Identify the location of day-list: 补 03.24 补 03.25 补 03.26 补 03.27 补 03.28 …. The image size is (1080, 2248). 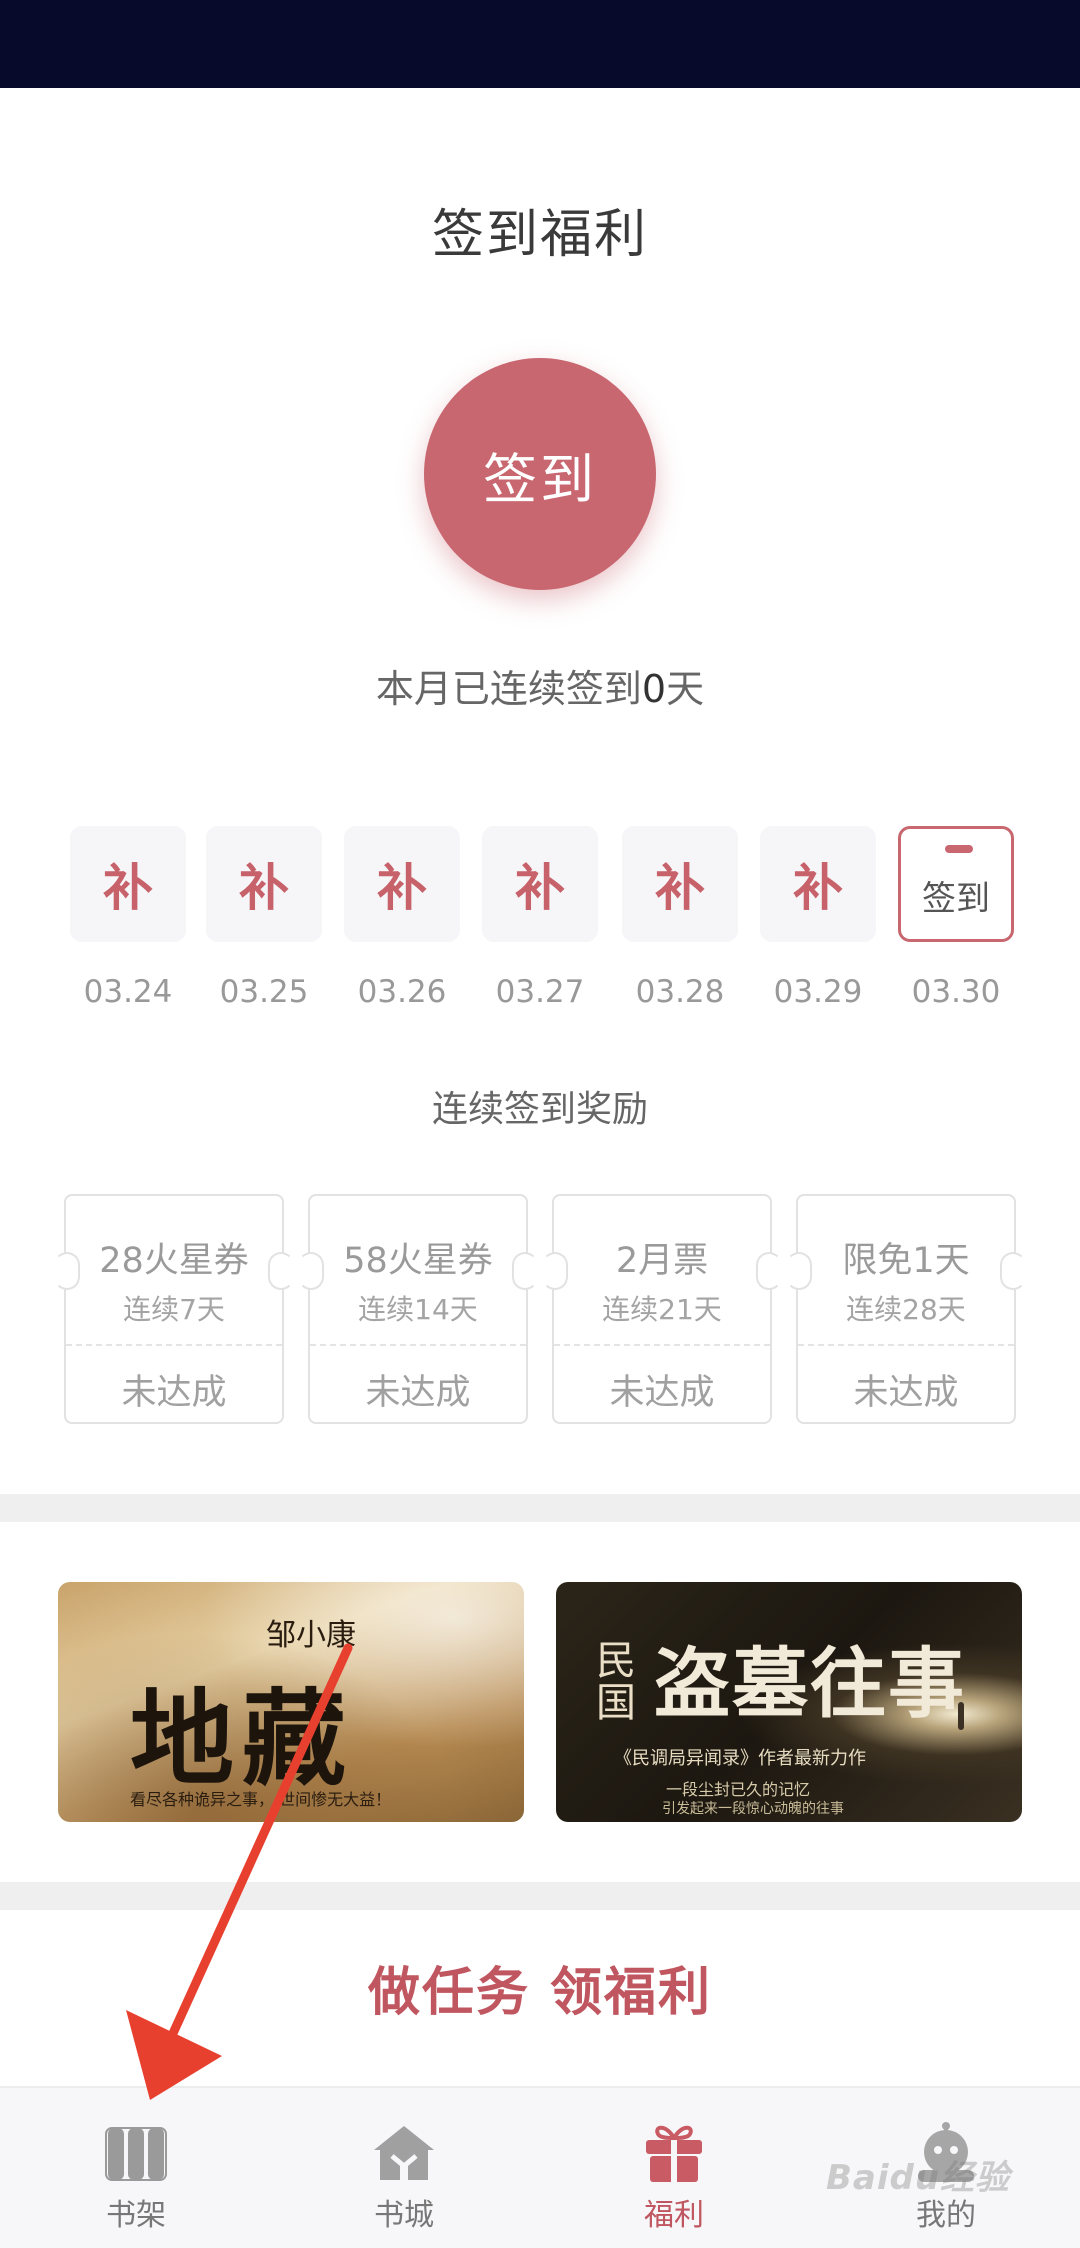
(540, 921).